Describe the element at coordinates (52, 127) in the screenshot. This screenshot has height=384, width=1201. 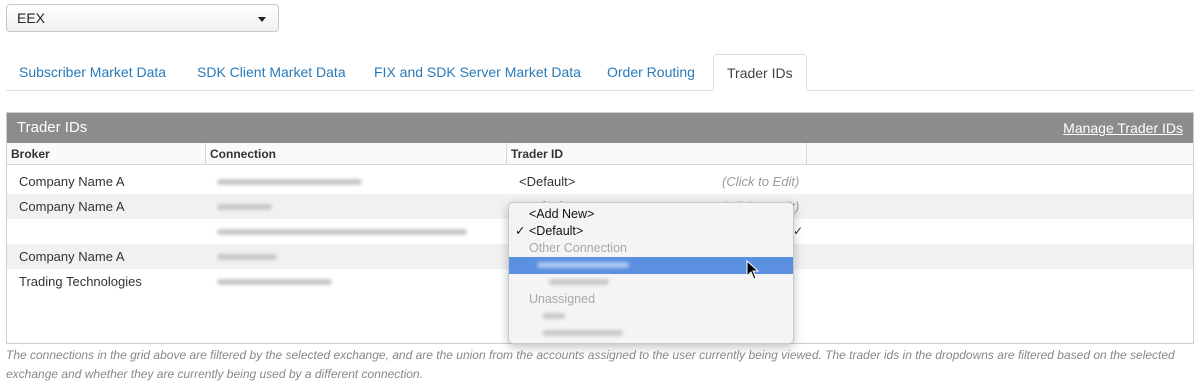
I see `panel-title: Trader IDs` at that location.